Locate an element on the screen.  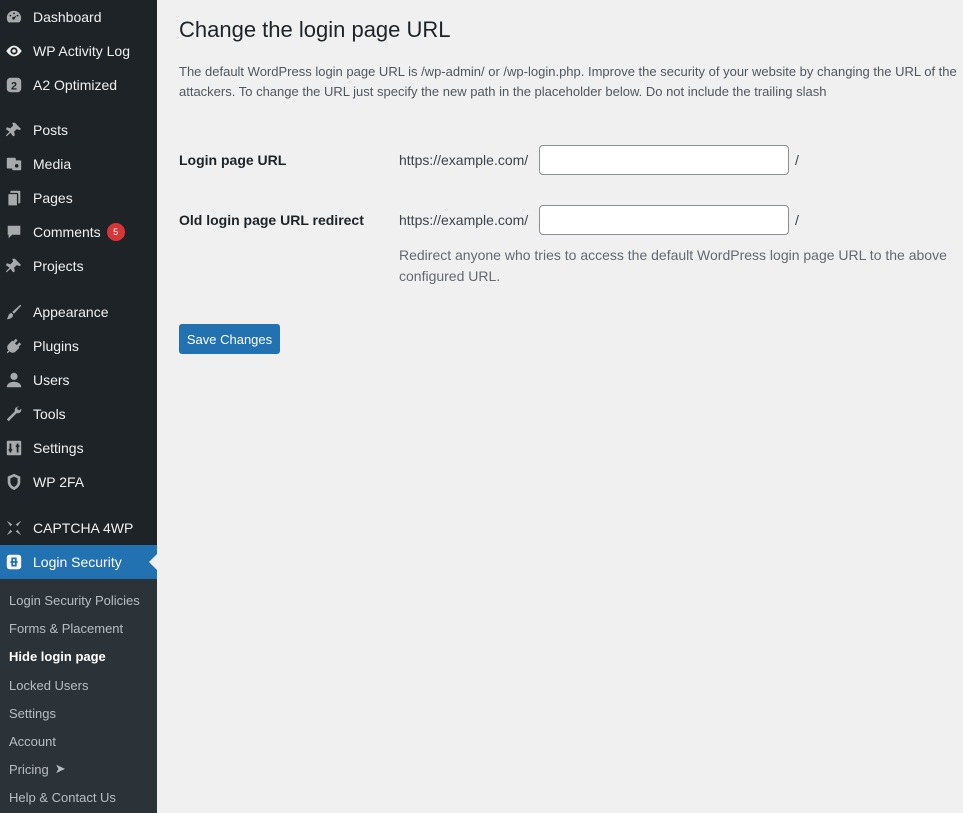
menu-wp-activity-log: WP Activity Log is located at coordinates (78, 51).